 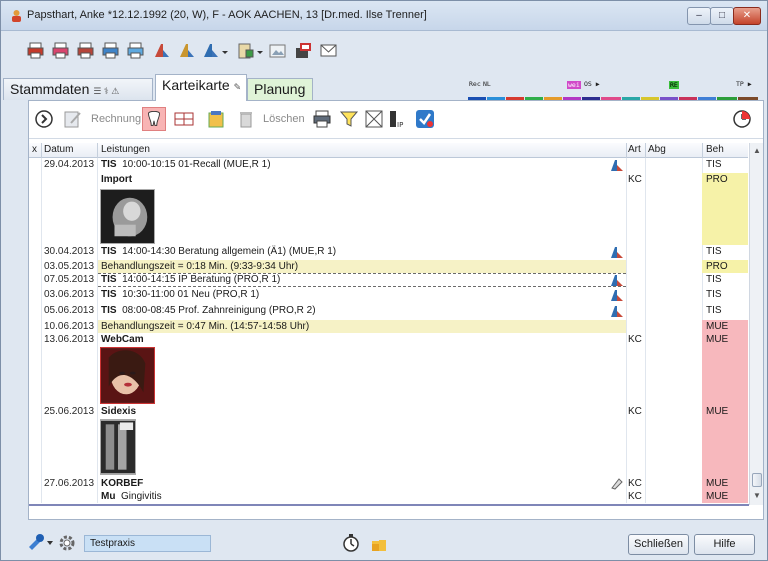 What do you see at coordinates (118, 447) in the screenshot?
I see `sidexis-xray-thumbnail` at bounding box center [118, 447].